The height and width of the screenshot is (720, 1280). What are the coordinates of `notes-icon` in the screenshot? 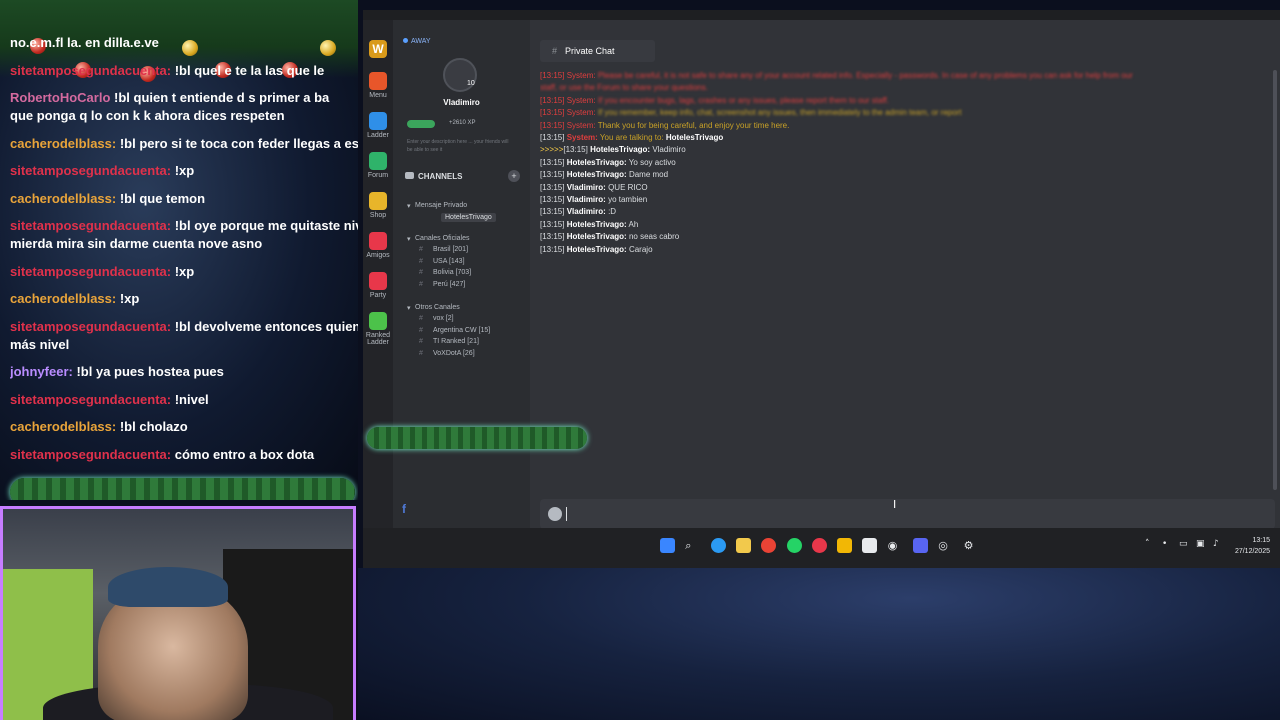 It's located at (743, 545).